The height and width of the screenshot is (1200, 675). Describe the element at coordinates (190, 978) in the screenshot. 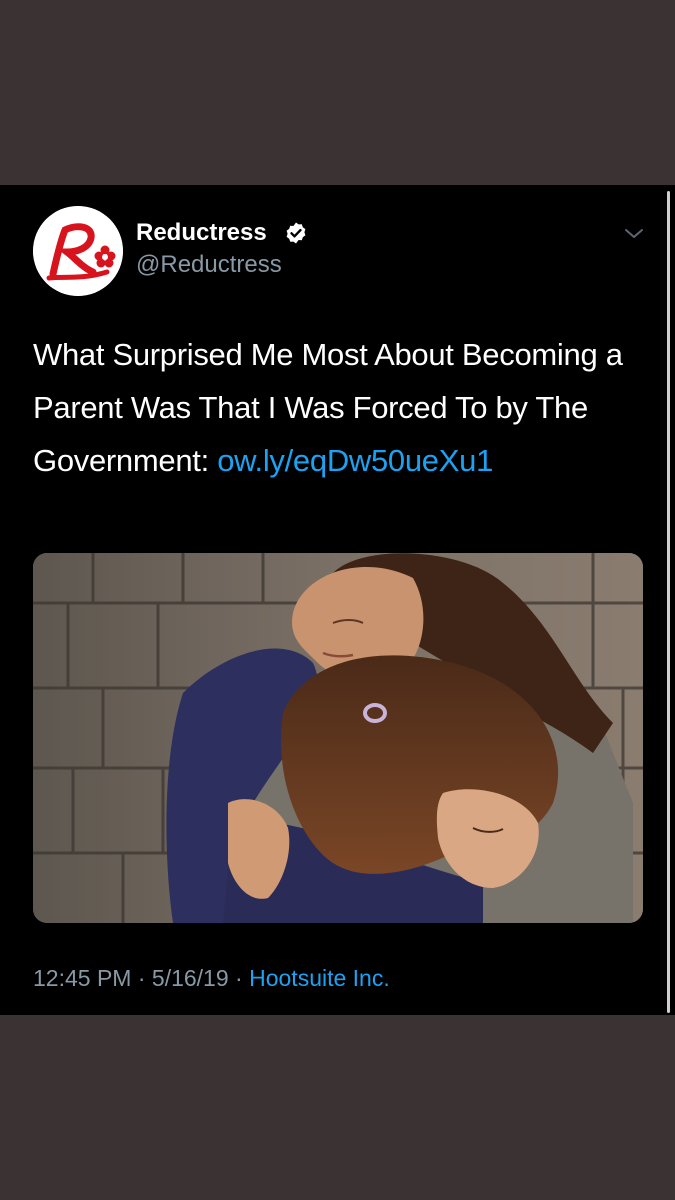

I see `tweet-date: 5/16/19` at that location.